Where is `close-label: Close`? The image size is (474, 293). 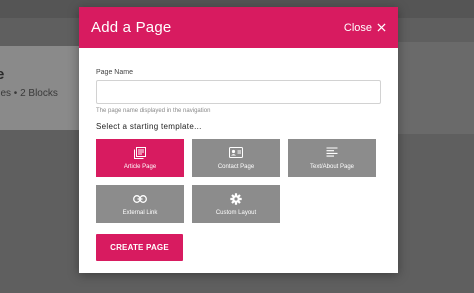 close-label: Close is located at coordinates (357, 27).